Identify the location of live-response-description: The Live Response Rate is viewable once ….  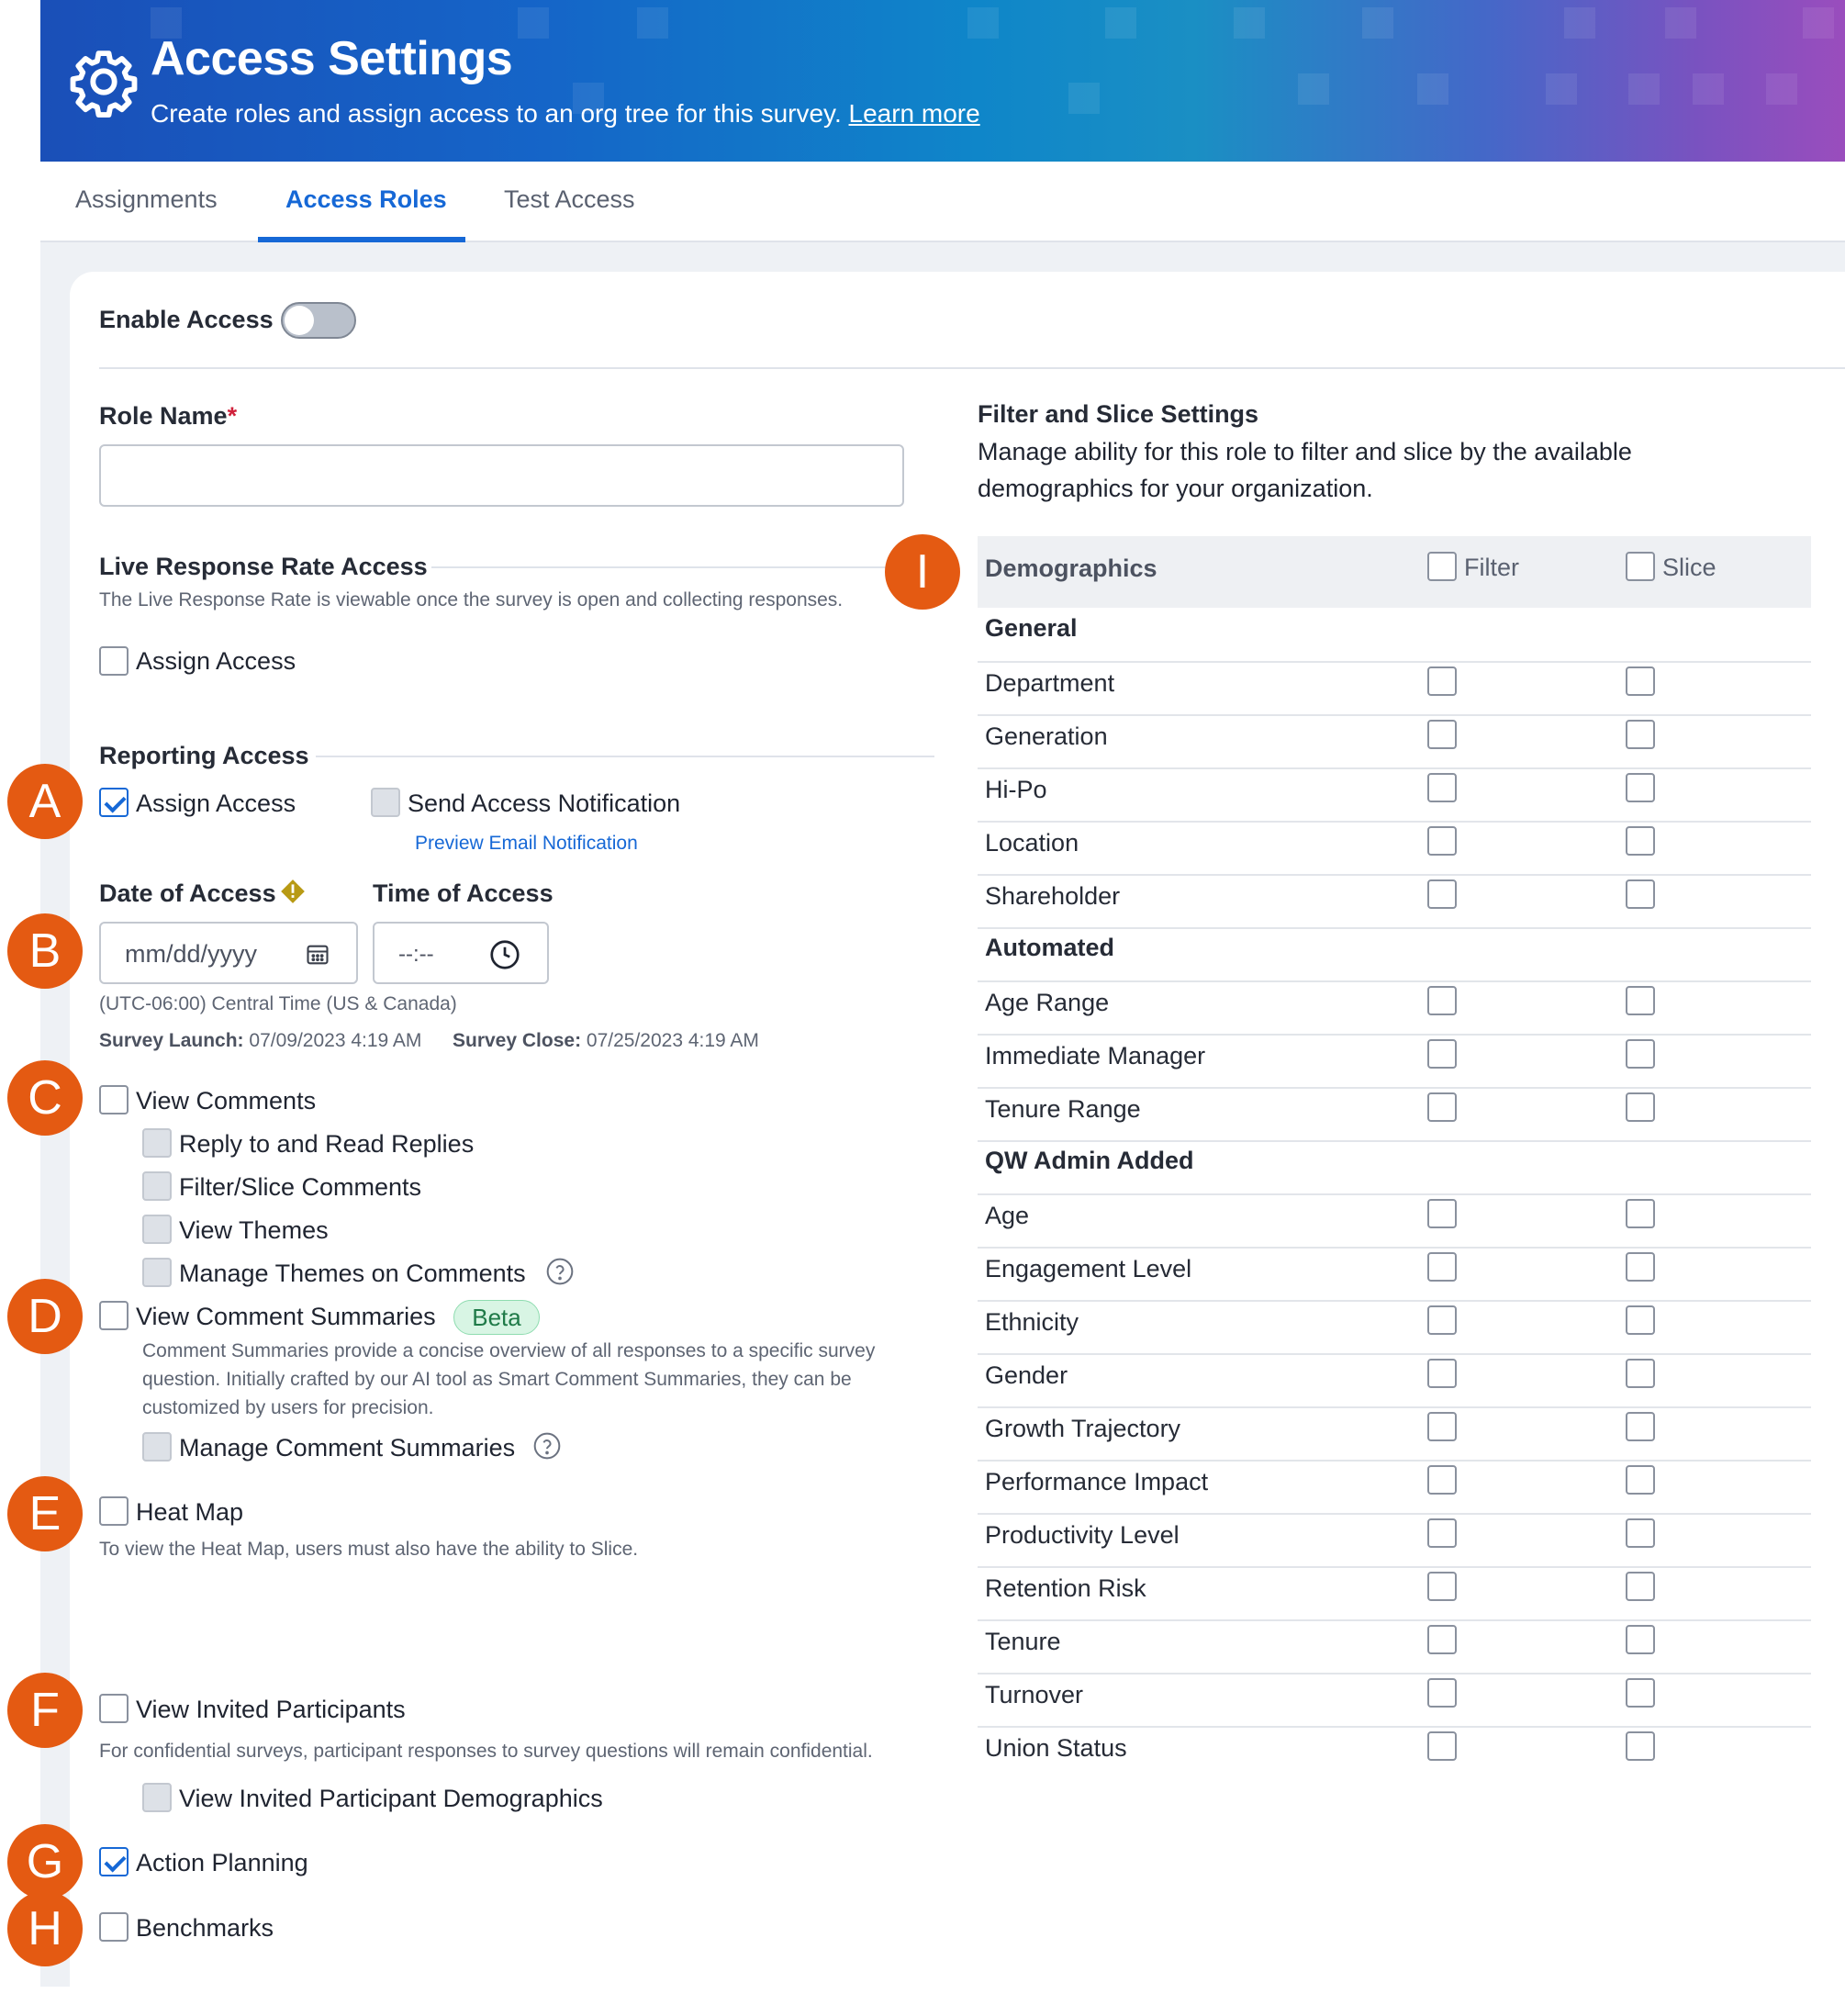
(471, 599).